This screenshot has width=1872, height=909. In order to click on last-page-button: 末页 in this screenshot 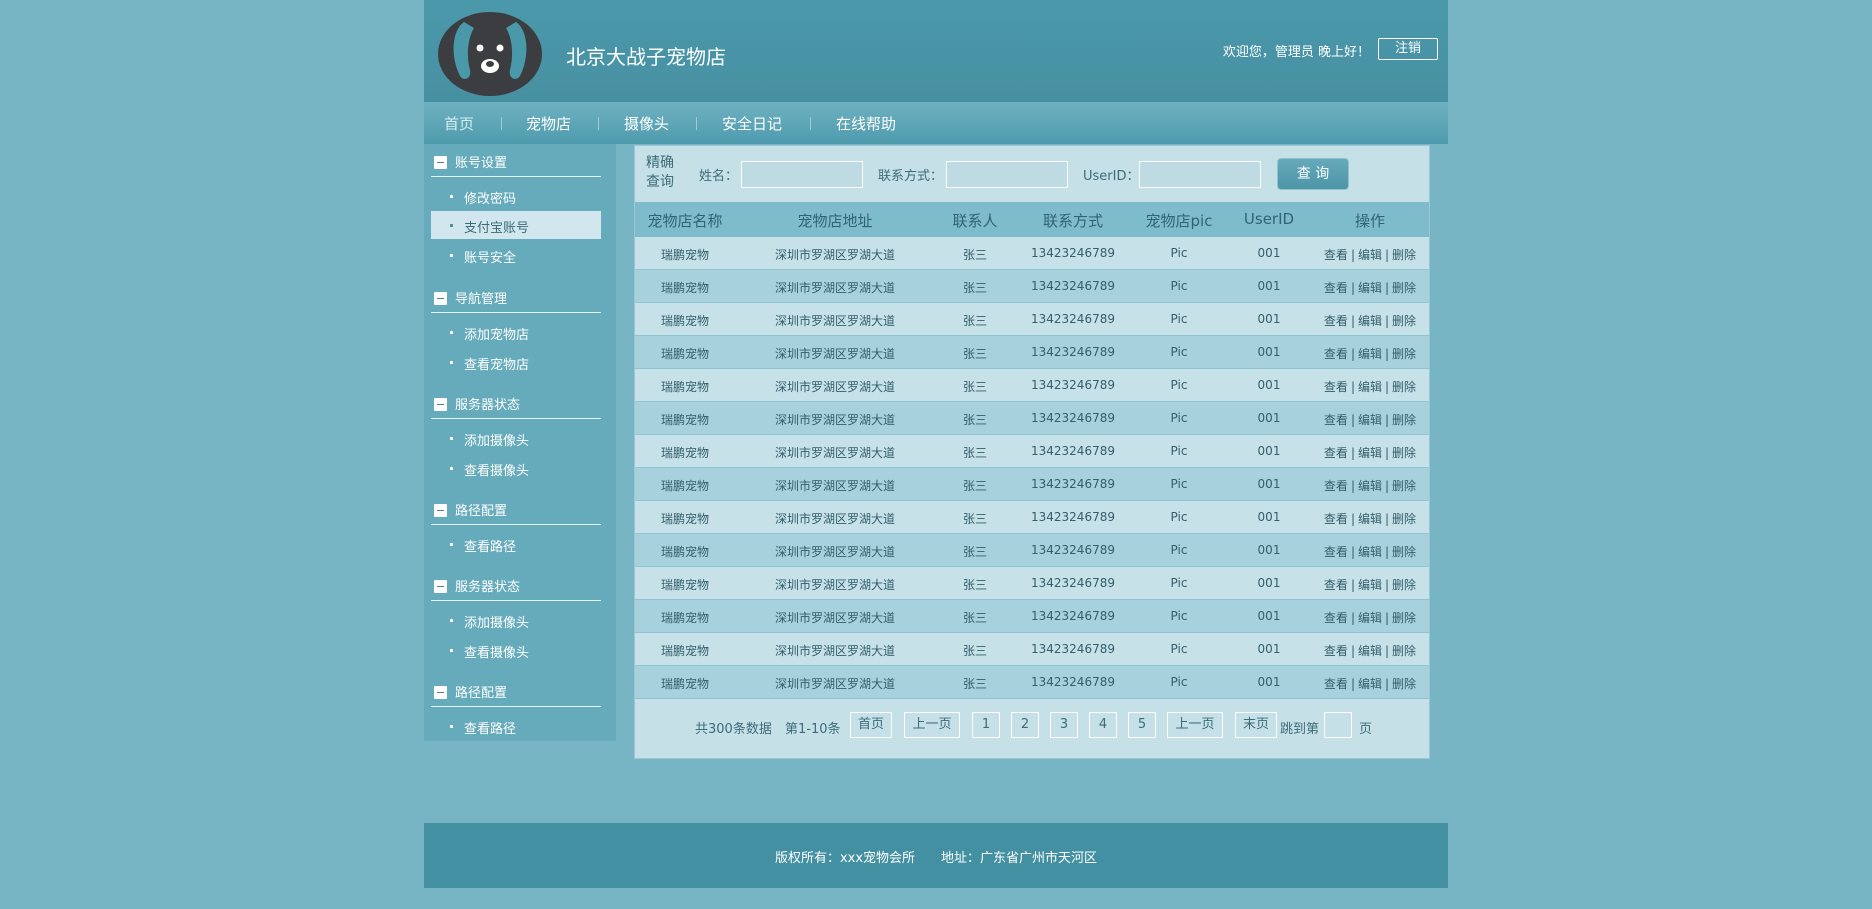, I will do `click(1256, 725)`.